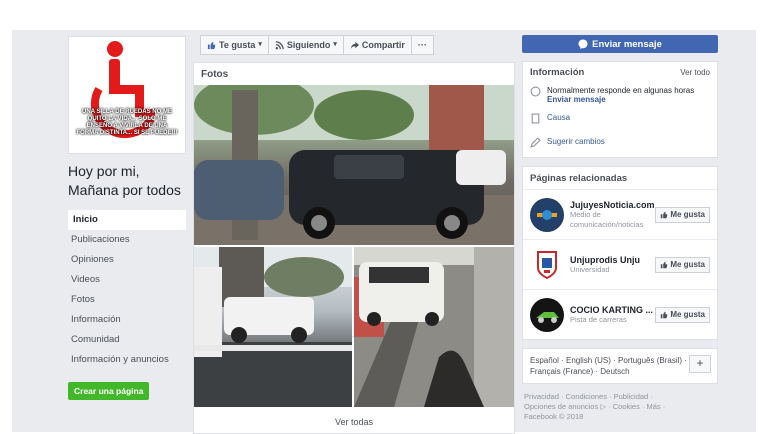 The height and width of the screenshot is (434, 768). I want to click on cause-link: Causa, so click(558, 117).